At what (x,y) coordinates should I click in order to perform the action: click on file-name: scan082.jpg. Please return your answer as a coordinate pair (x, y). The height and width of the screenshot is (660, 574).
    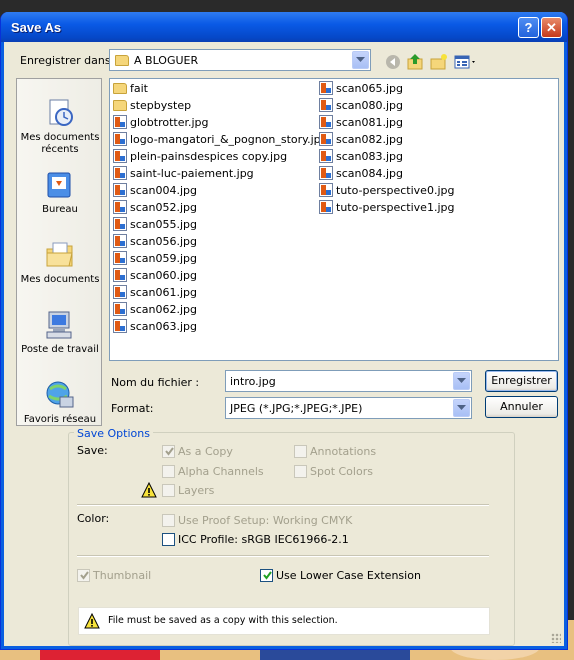
    Looking at the image, I should click on (370, 139).